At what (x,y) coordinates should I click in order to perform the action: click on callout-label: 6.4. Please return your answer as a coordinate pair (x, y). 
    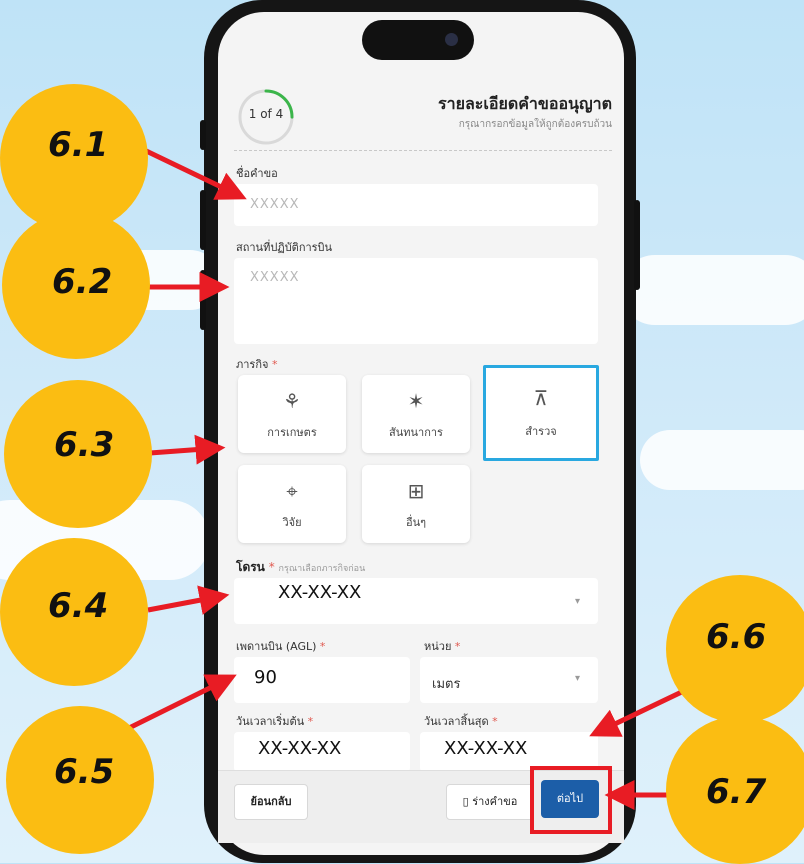
    Looking at the image, I should click on (78, 606).